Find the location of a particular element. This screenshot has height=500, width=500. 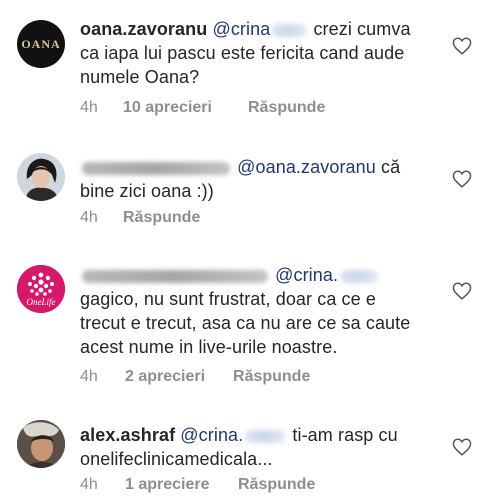

comment-body: bine zici oana :)) is located at coordinates (147, 191).